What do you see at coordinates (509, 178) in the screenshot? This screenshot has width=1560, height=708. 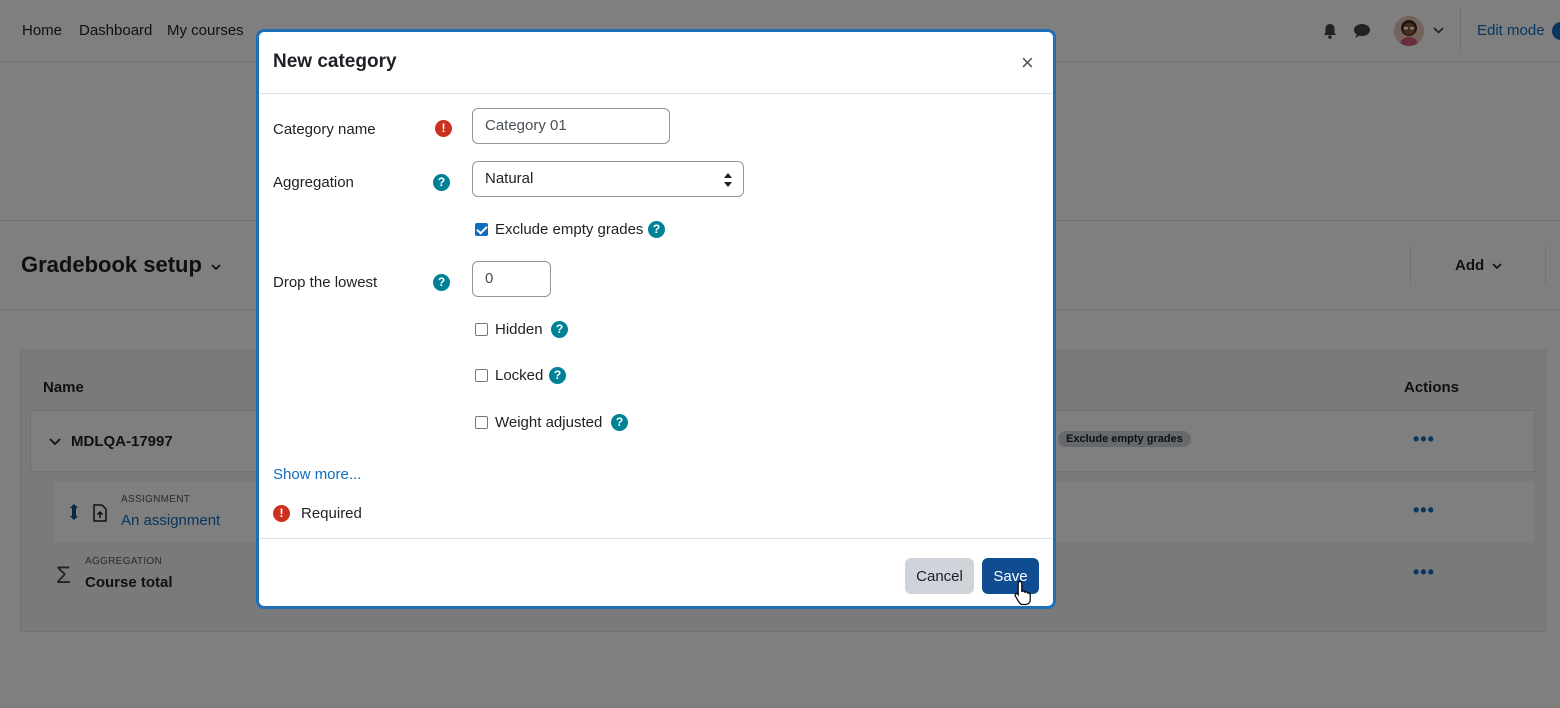 I see `aggregation-select-value: Natural` at bounding box center [509, 178].